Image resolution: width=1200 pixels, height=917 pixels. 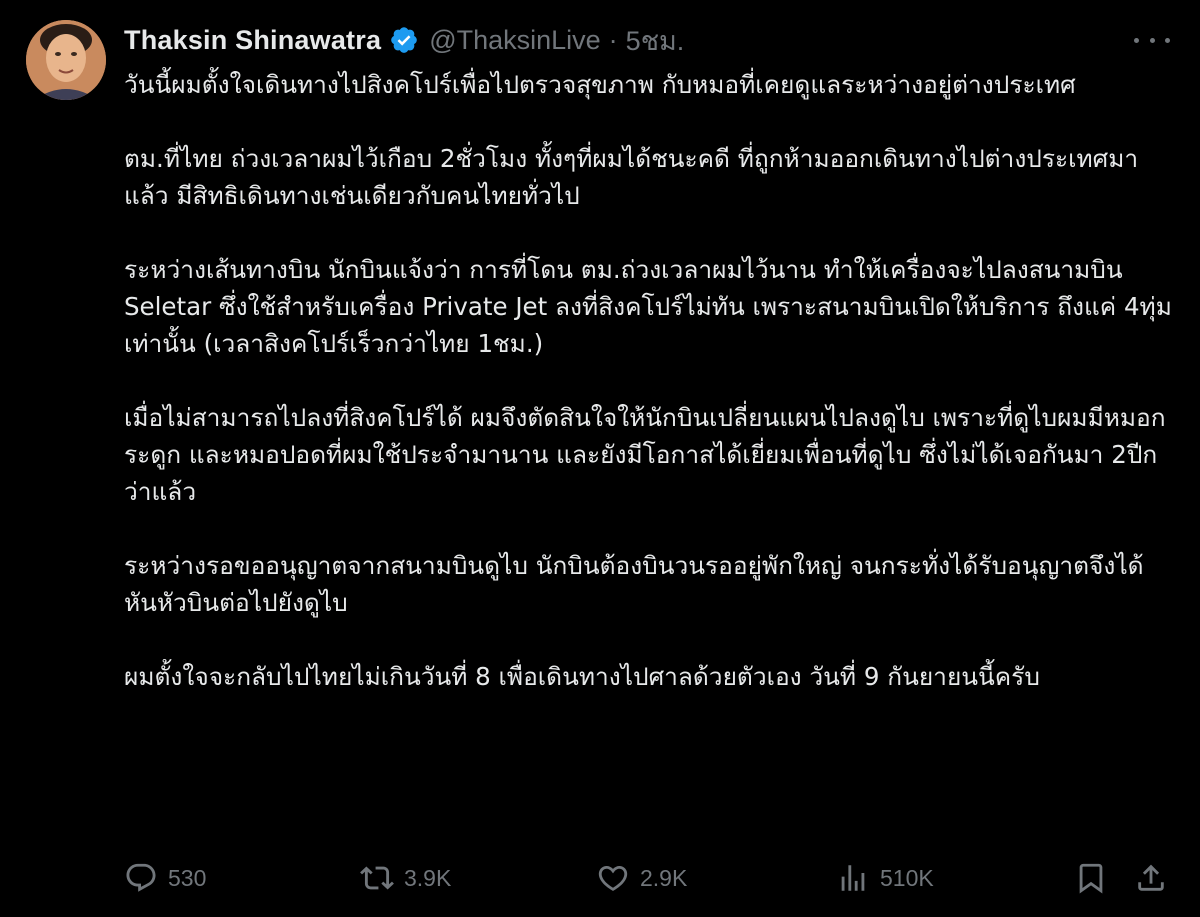 I want to click on avatar, so click(x=66, y=60).